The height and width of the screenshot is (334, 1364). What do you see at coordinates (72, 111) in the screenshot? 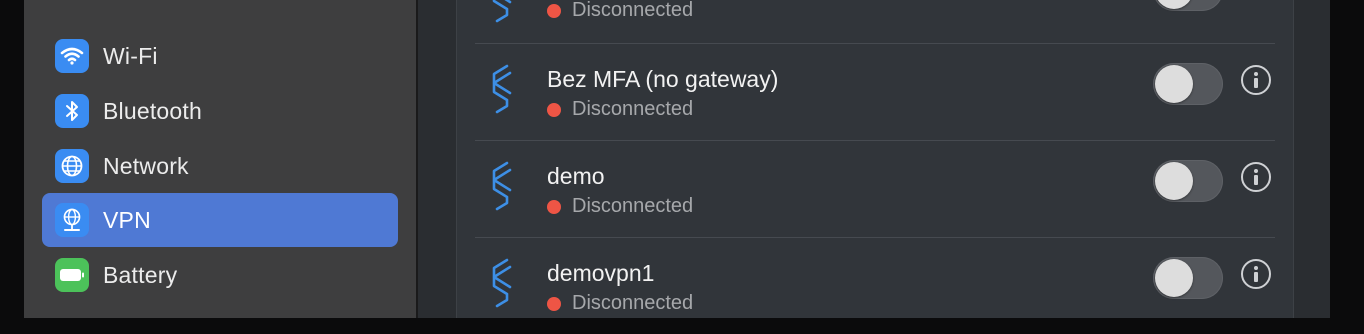
I see `bluetooth-icon` at bounding box center [72, 111].